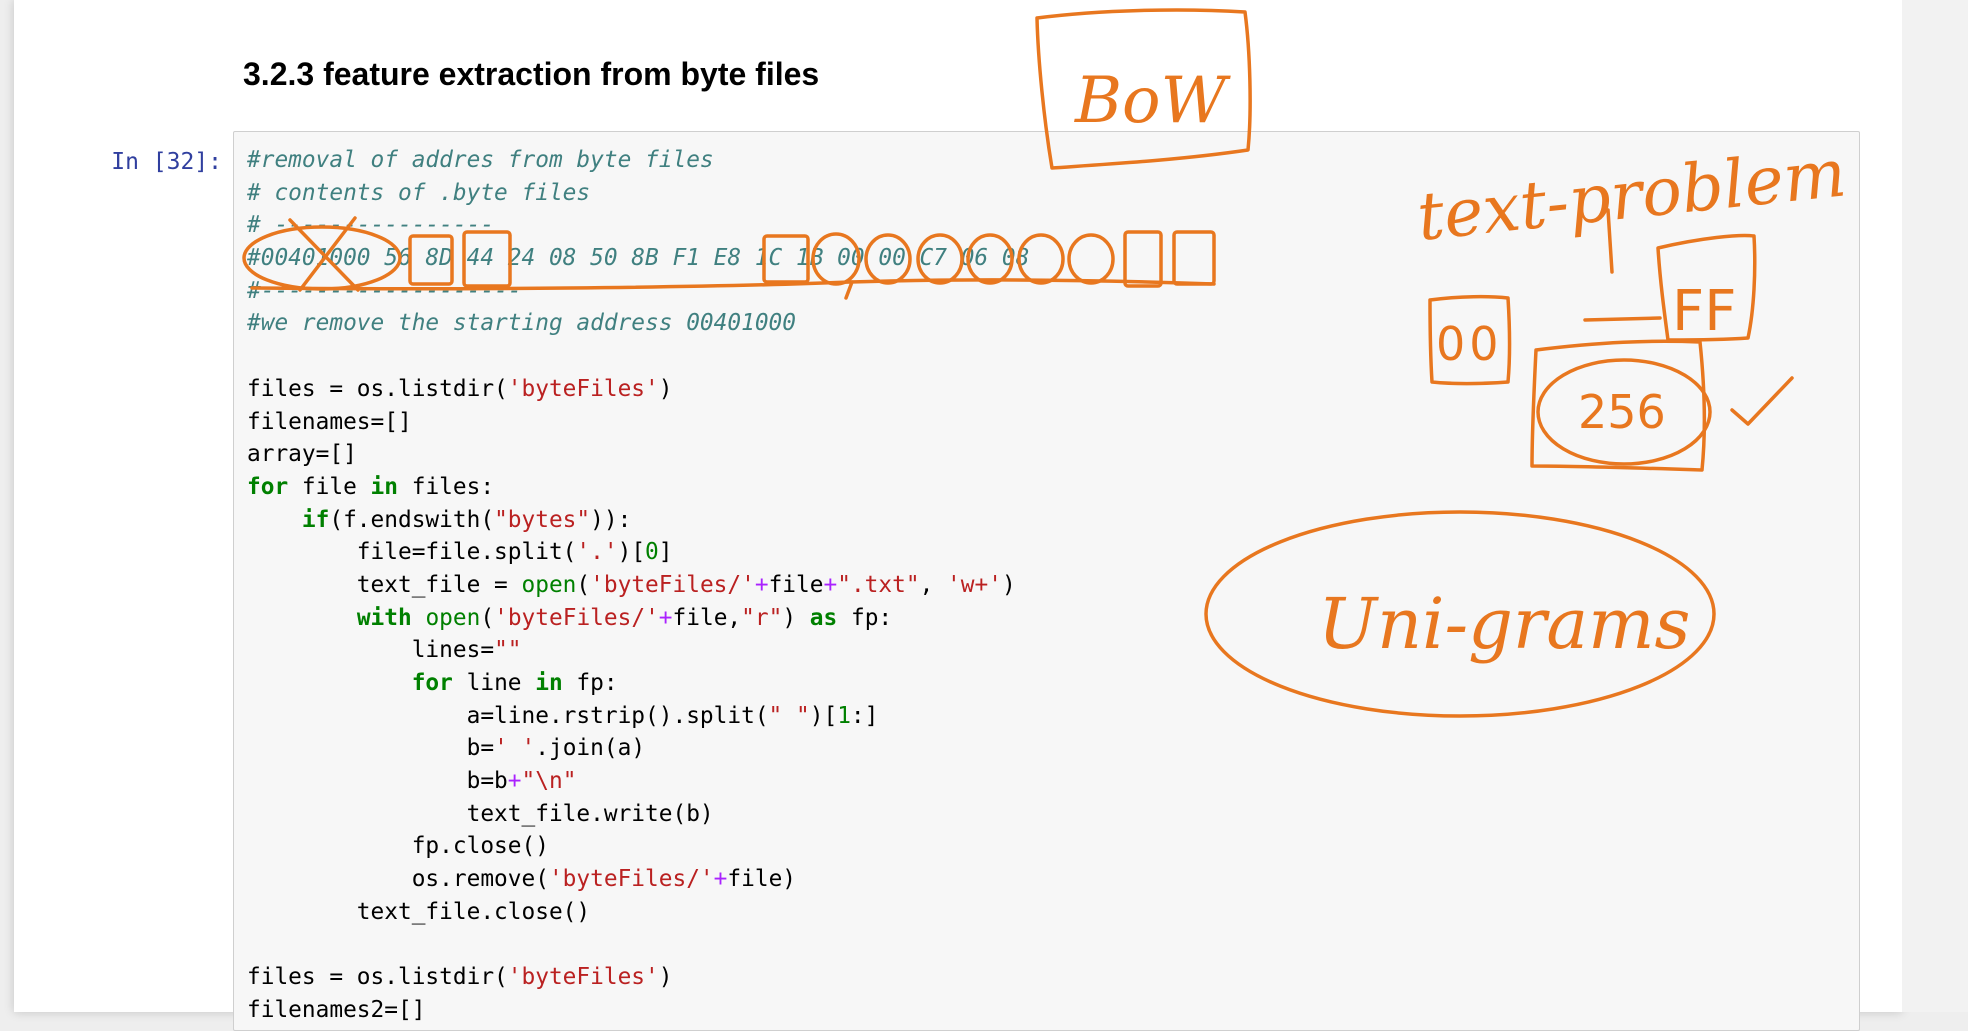 Image resolution: width=1968 pixels, height=1031 pixels. Describe the element at coordinates (1041, 259) in the screenshot. I see `hex-circle-00b` at that location.